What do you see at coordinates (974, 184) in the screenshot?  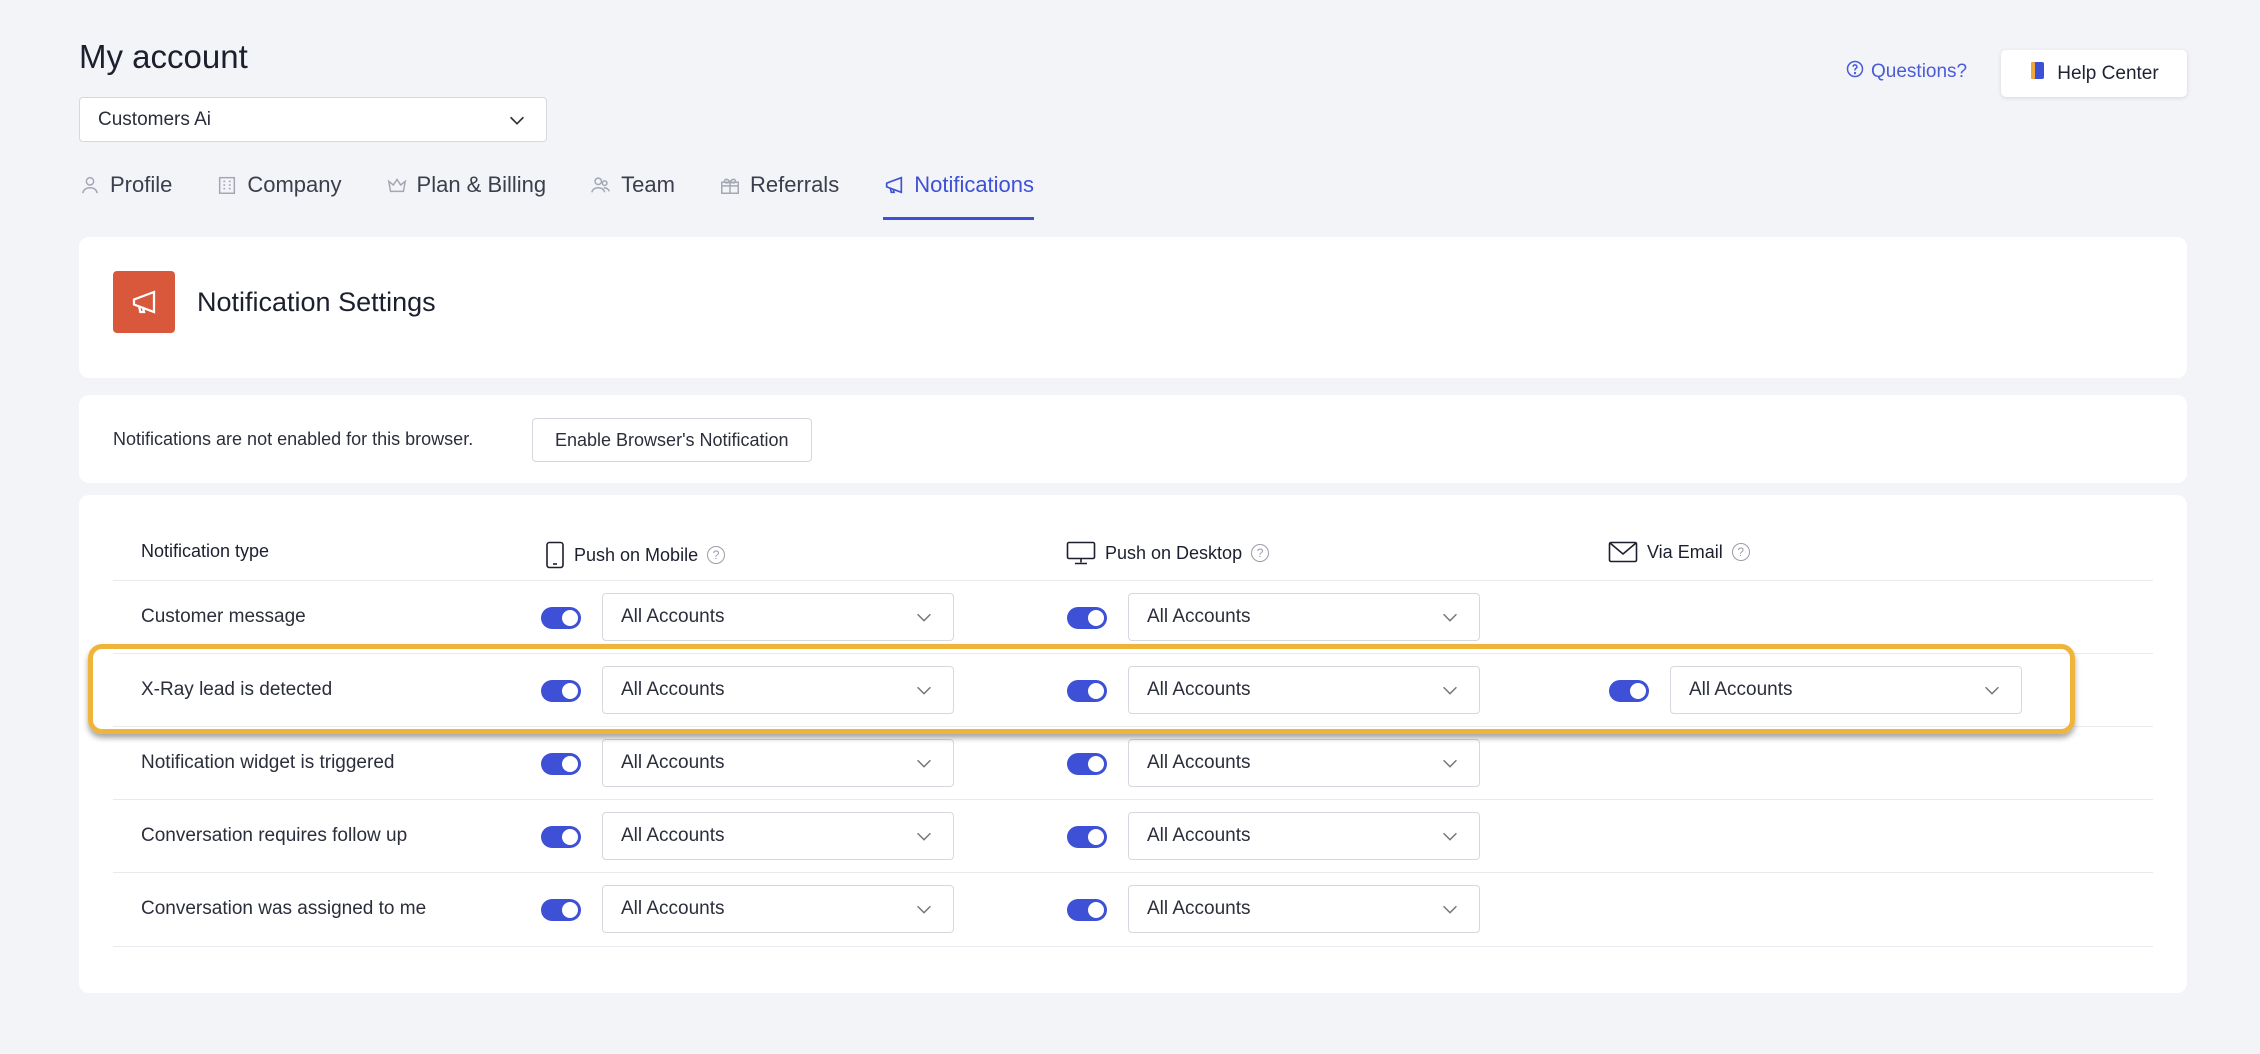 I see `tab-label: Notifications` at bounding box center [974, 184].